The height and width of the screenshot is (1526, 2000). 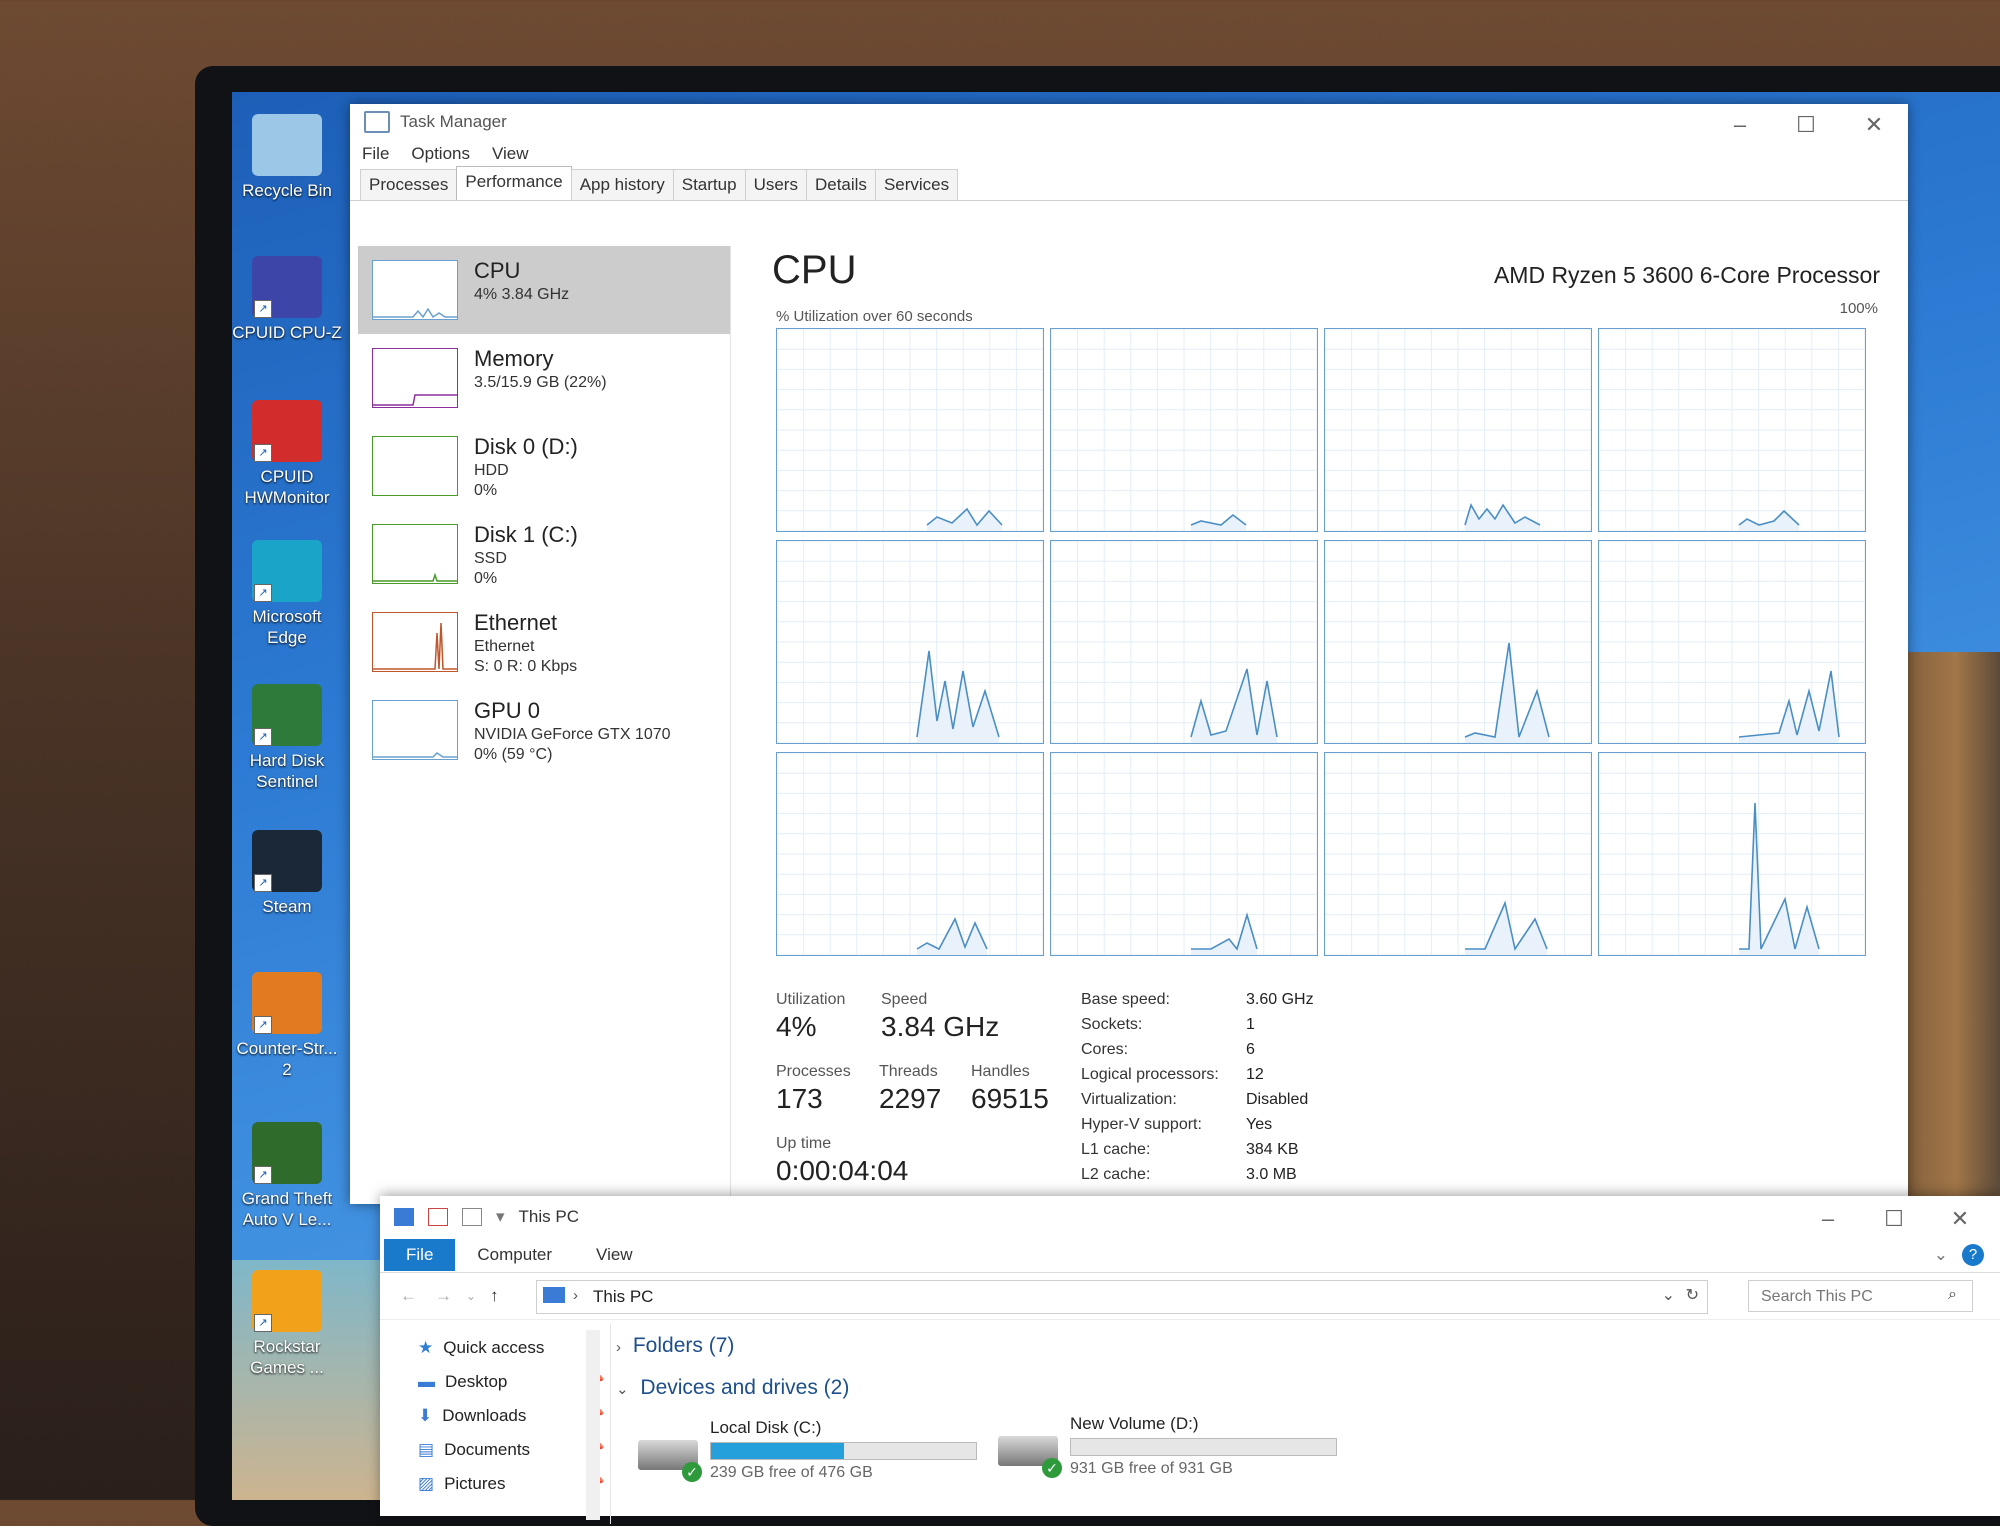 What do you see at coordinates (1122, 1297) in the screenshot?
I see `address-bar: › This PC ⌄ ↻` at bounding box center [1122, 1297].